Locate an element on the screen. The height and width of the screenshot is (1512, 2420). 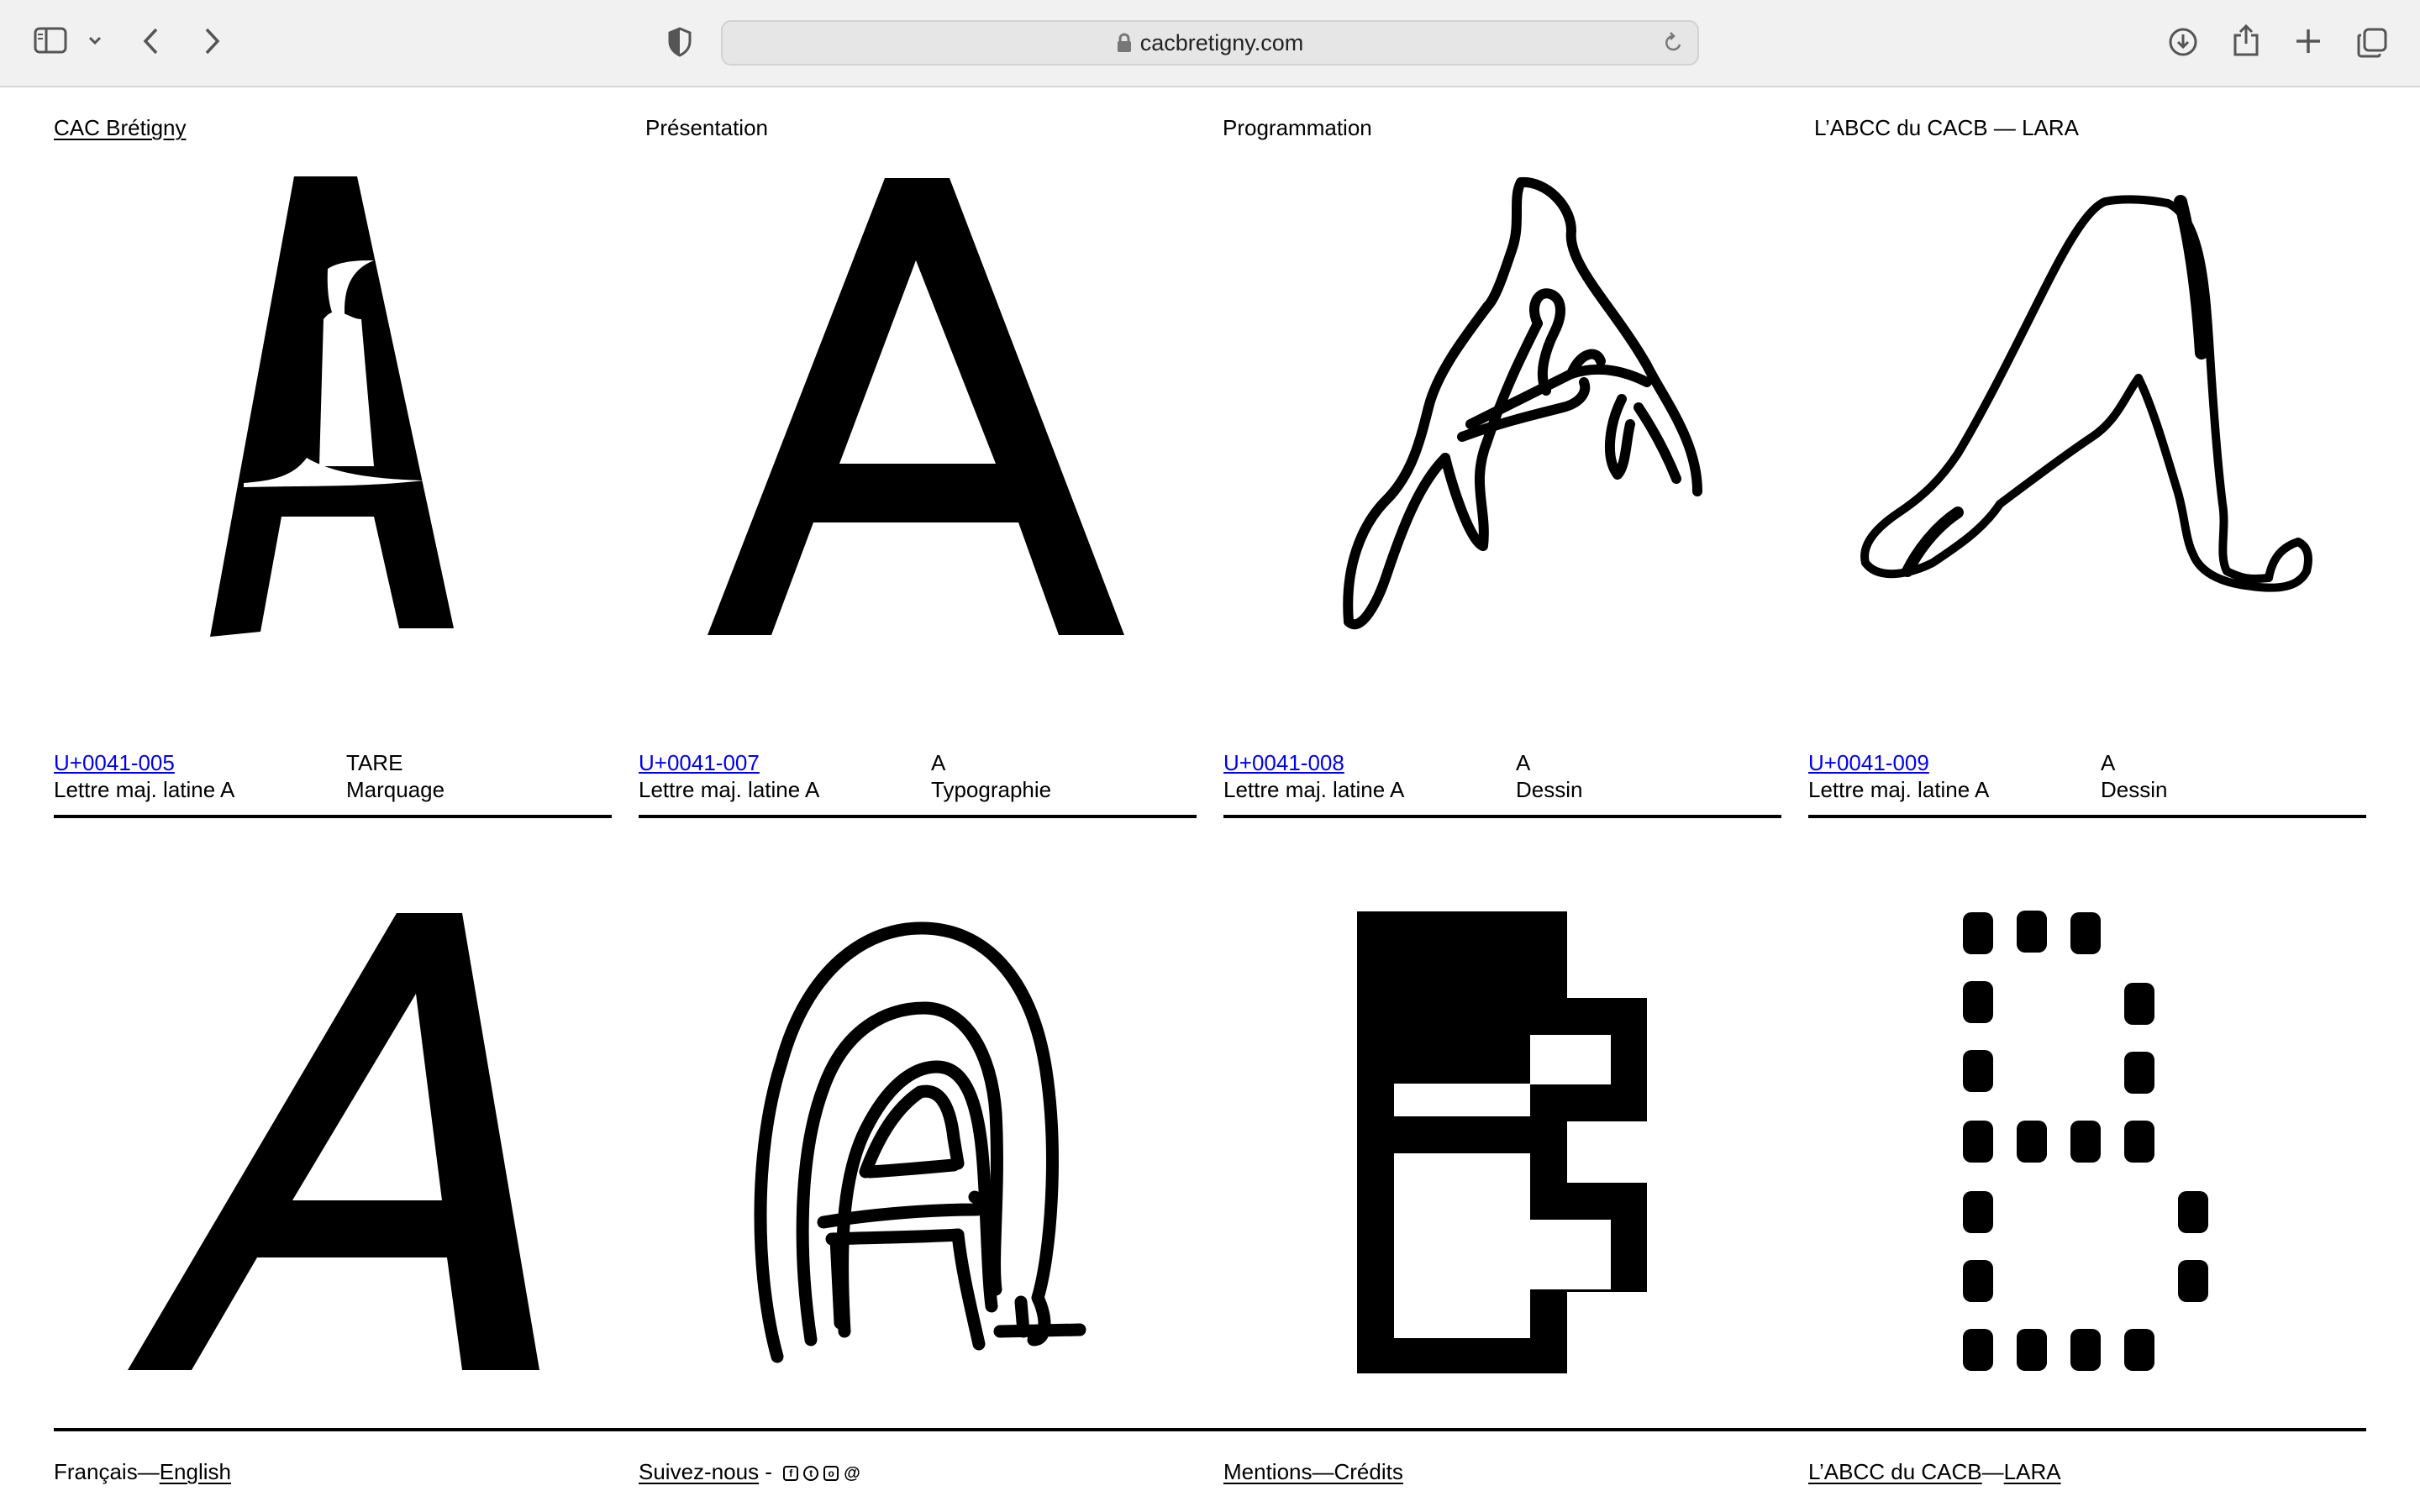
new-tab-icon is located at coordinates (2308, 41).